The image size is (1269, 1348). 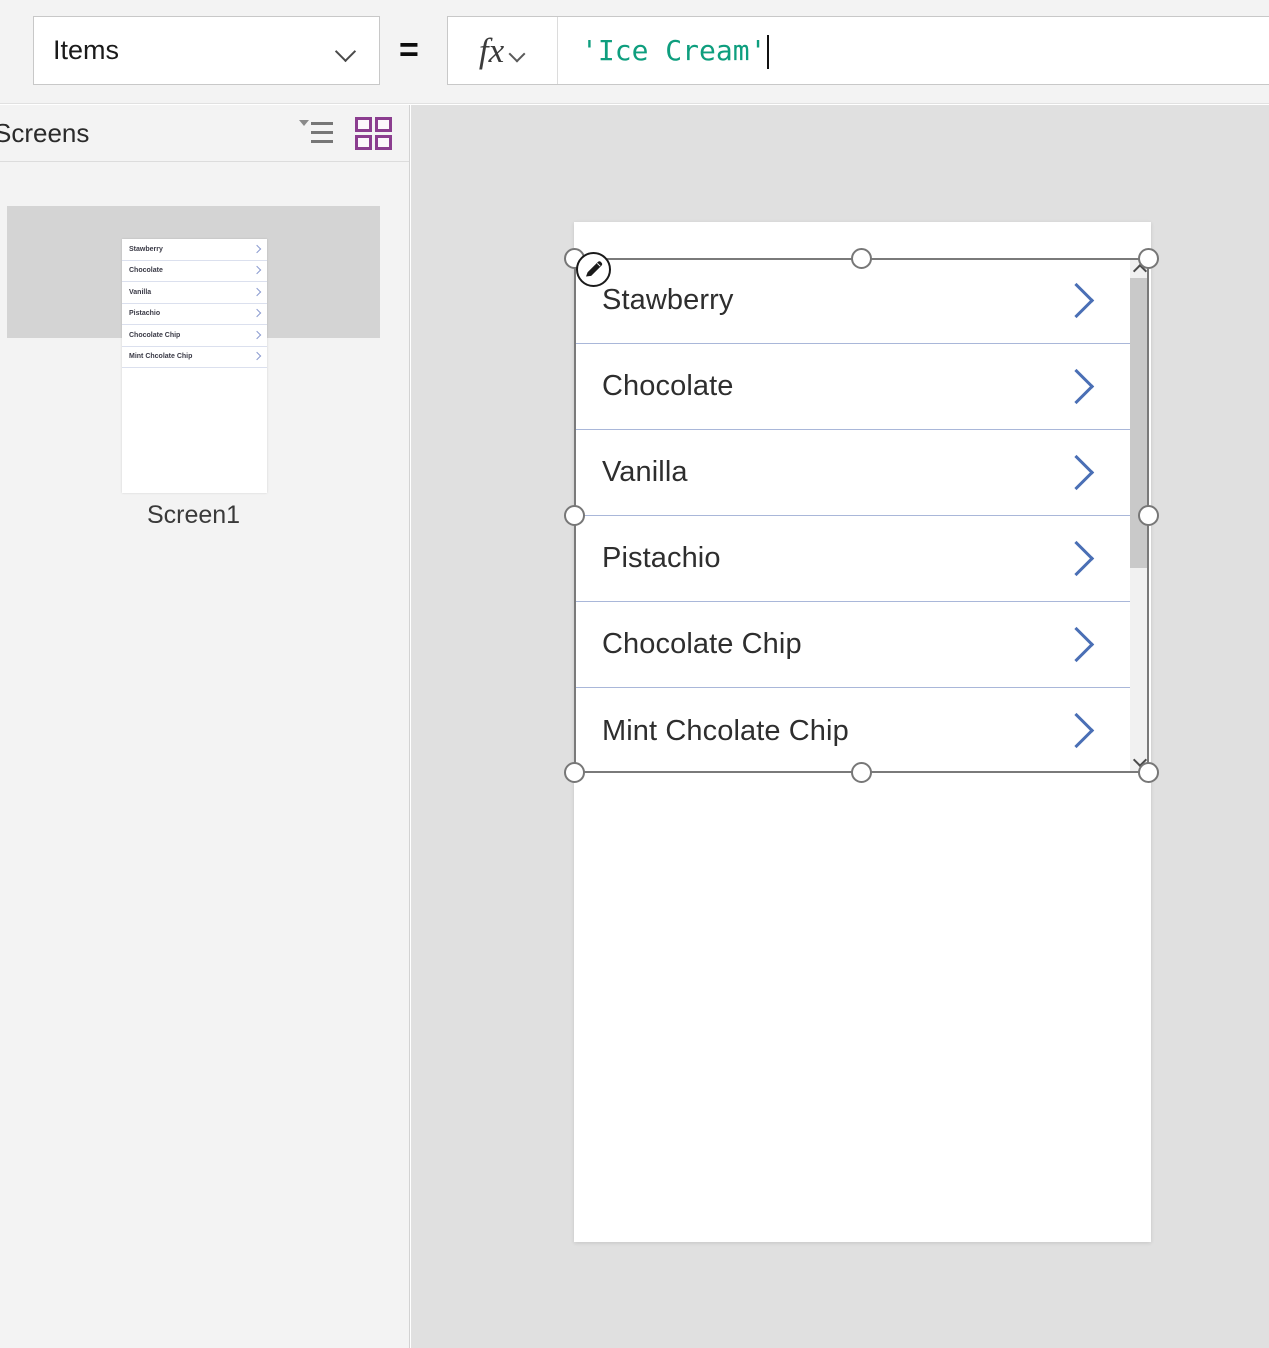 What do you see at coordinates (725, 730) in the screenshot?
I see `gallery-item-label: Mint Chcolate Chip` at bounding box center [725, 730].